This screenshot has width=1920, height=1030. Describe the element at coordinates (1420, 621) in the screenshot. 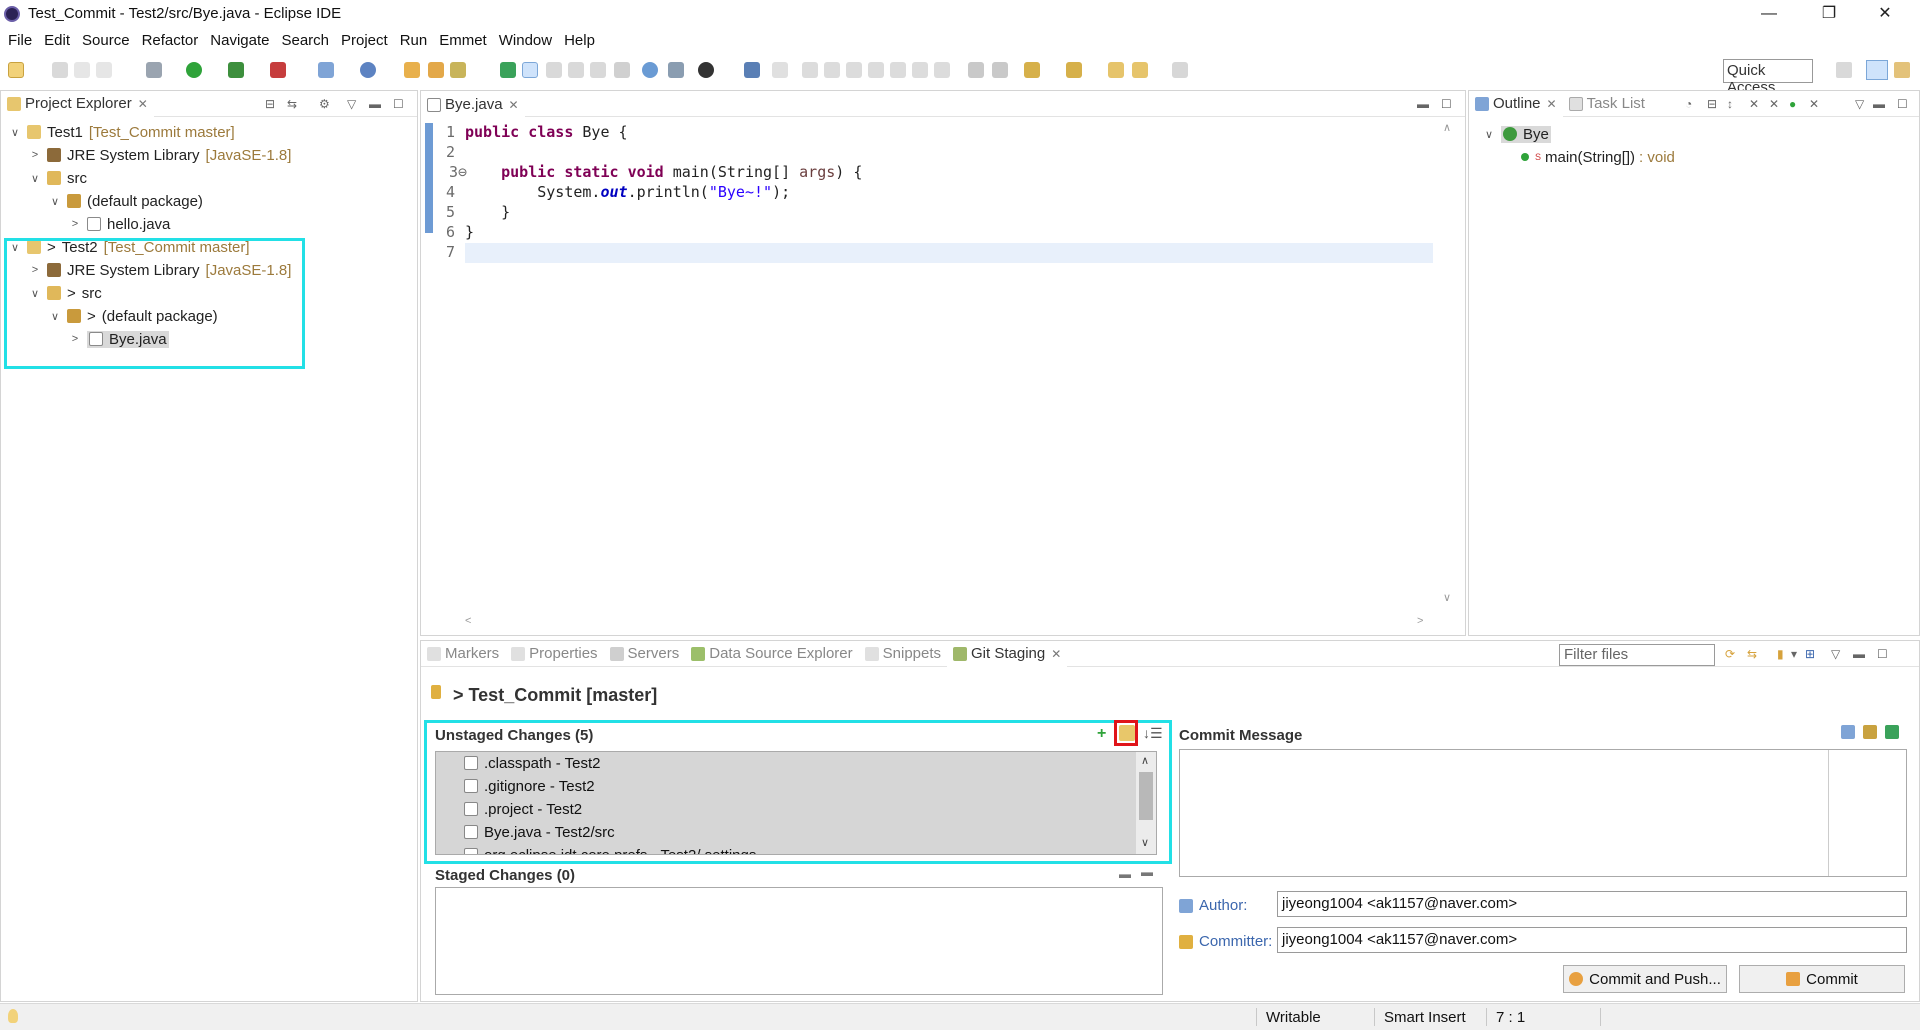

I see `scroll-right-icon: >` at that location.